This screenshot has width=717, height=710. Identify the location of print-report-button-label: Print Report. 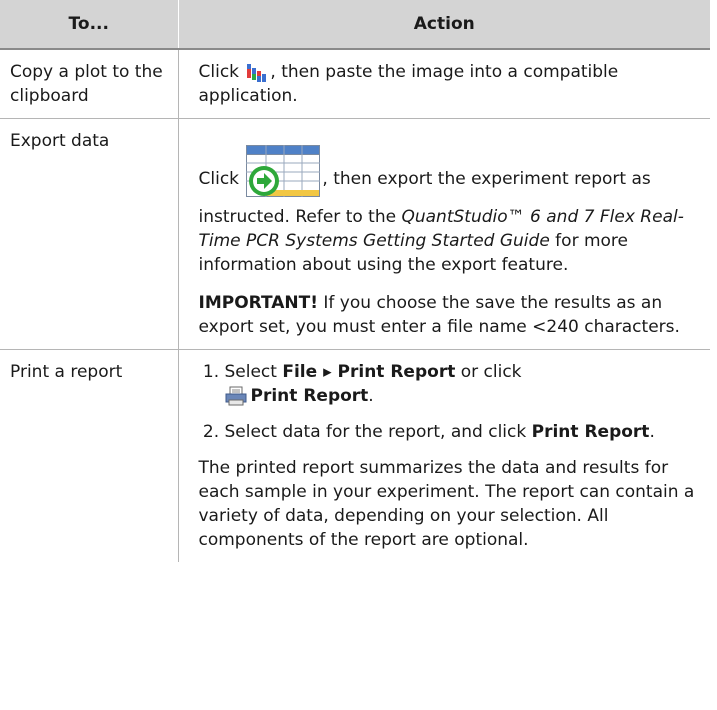
(309, 396).